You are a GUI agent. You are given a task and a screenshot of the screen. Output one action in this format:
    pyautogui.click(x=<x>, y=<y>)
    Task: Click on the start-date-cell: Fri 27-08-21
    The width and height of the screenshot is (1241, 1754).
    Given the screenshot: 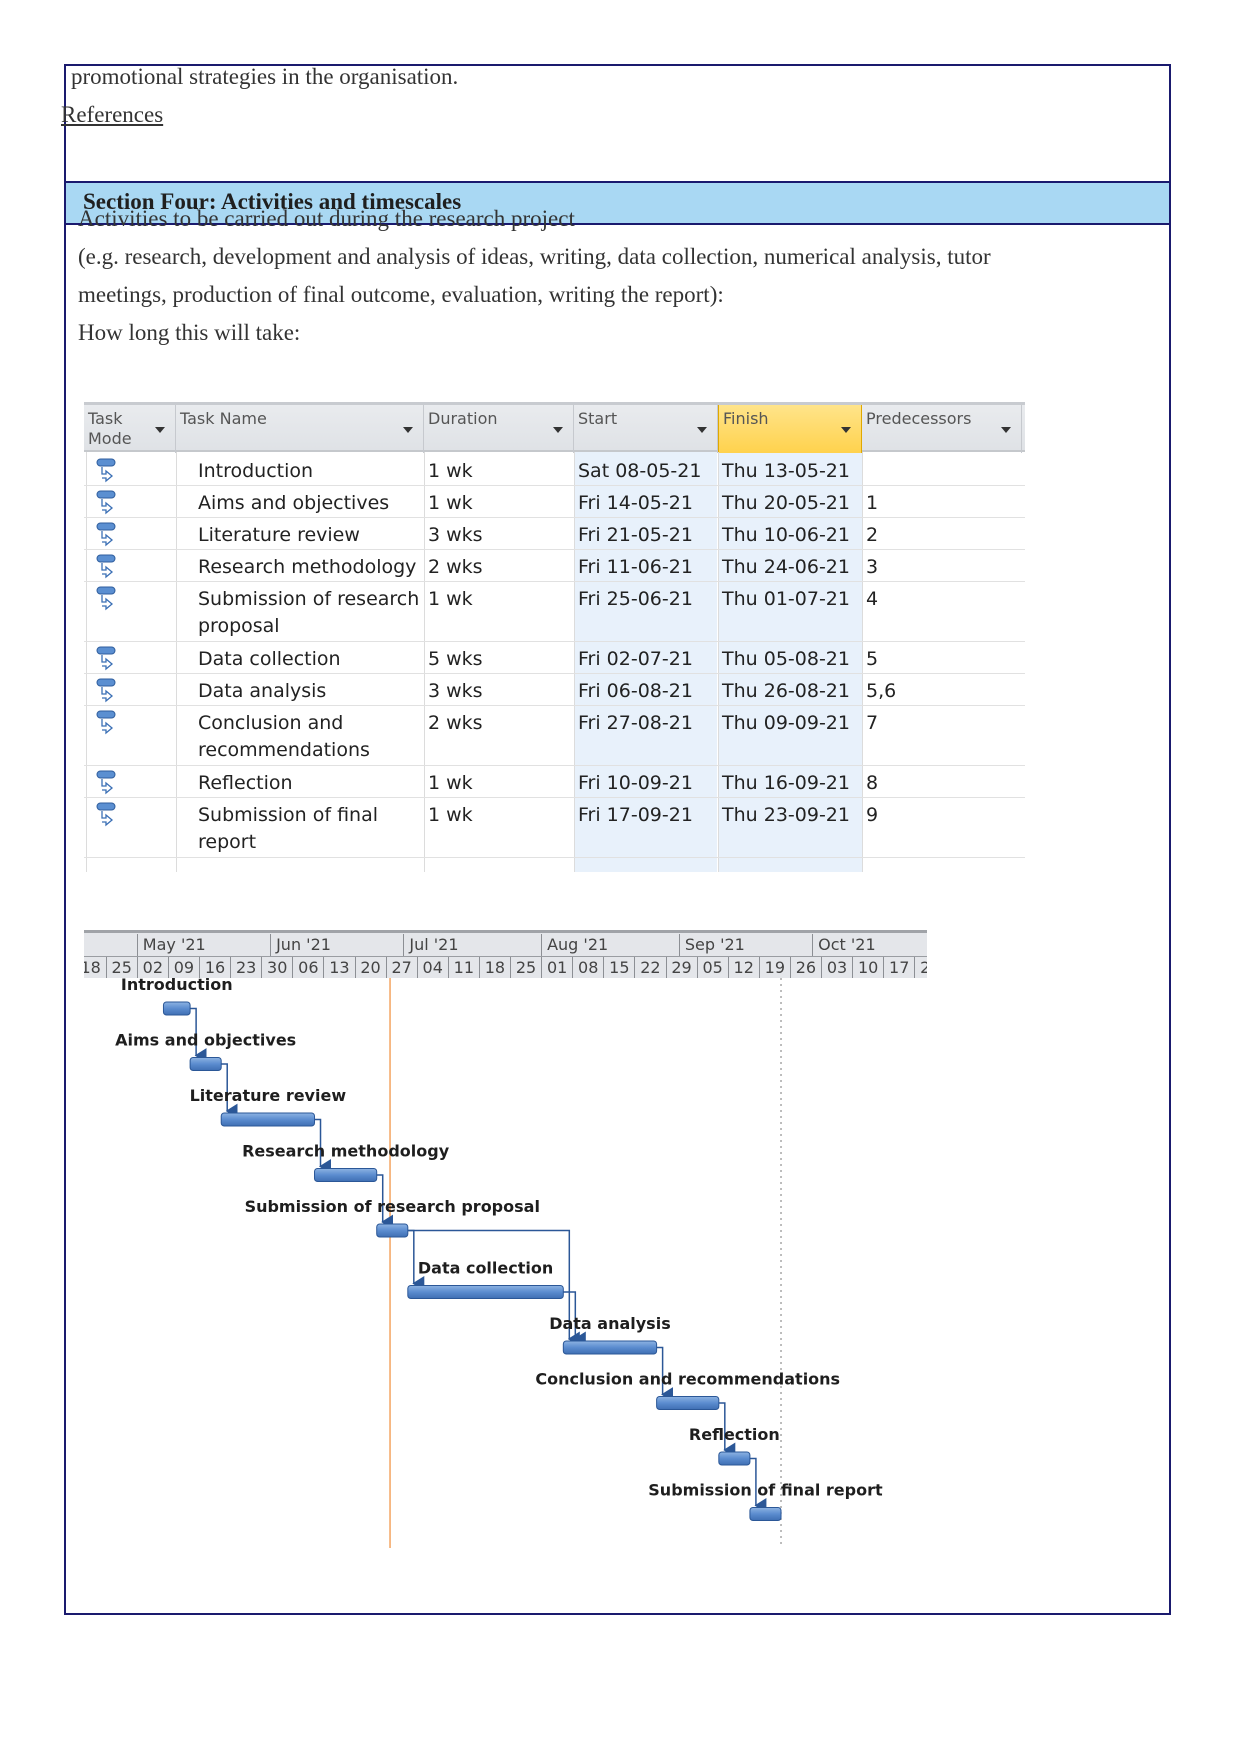 What is the action you would take?
    pyautogui.click(x=635, y=723)
    